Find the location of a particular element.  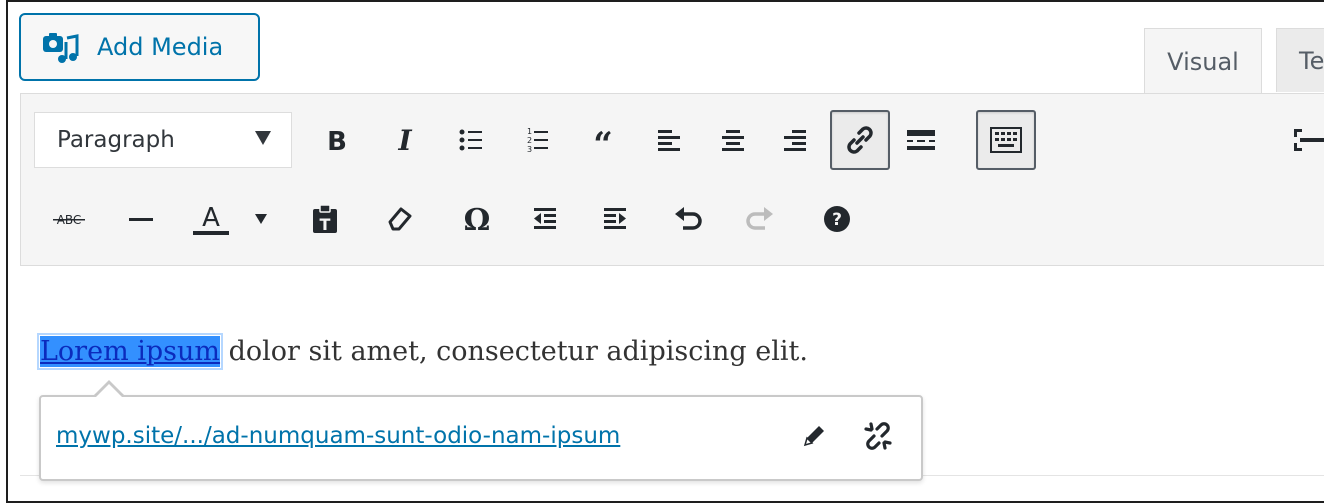

clear-formatting-icon is located at coordinates (400, 219).